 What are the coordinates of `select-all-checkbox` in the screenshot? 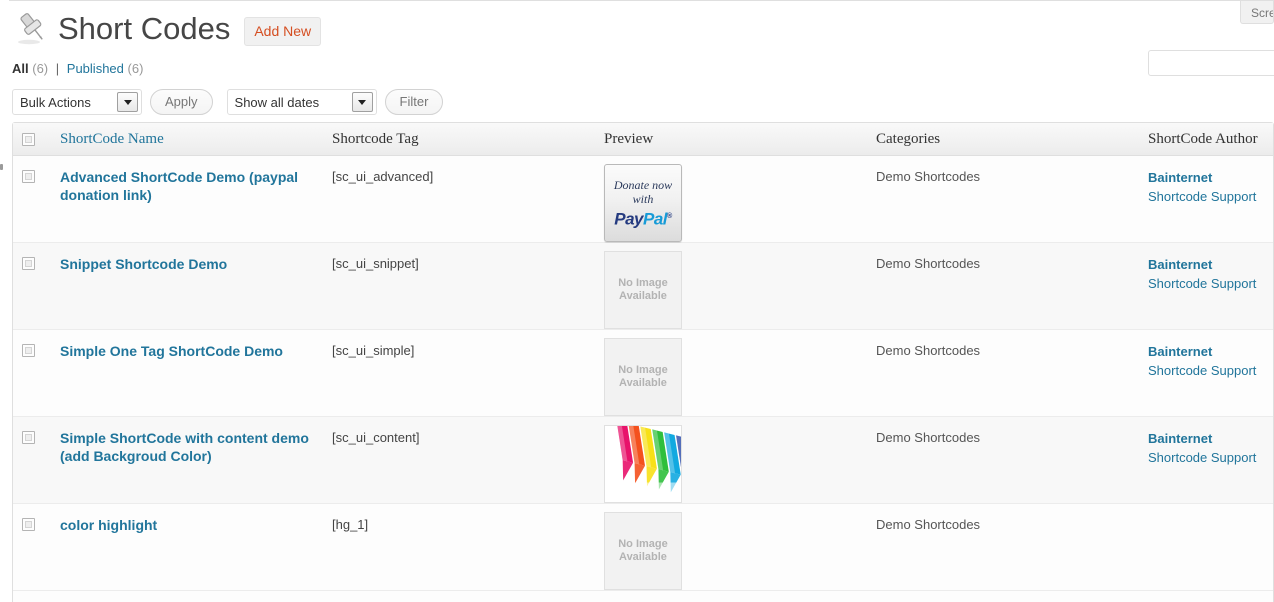 It's located at (28, 139).